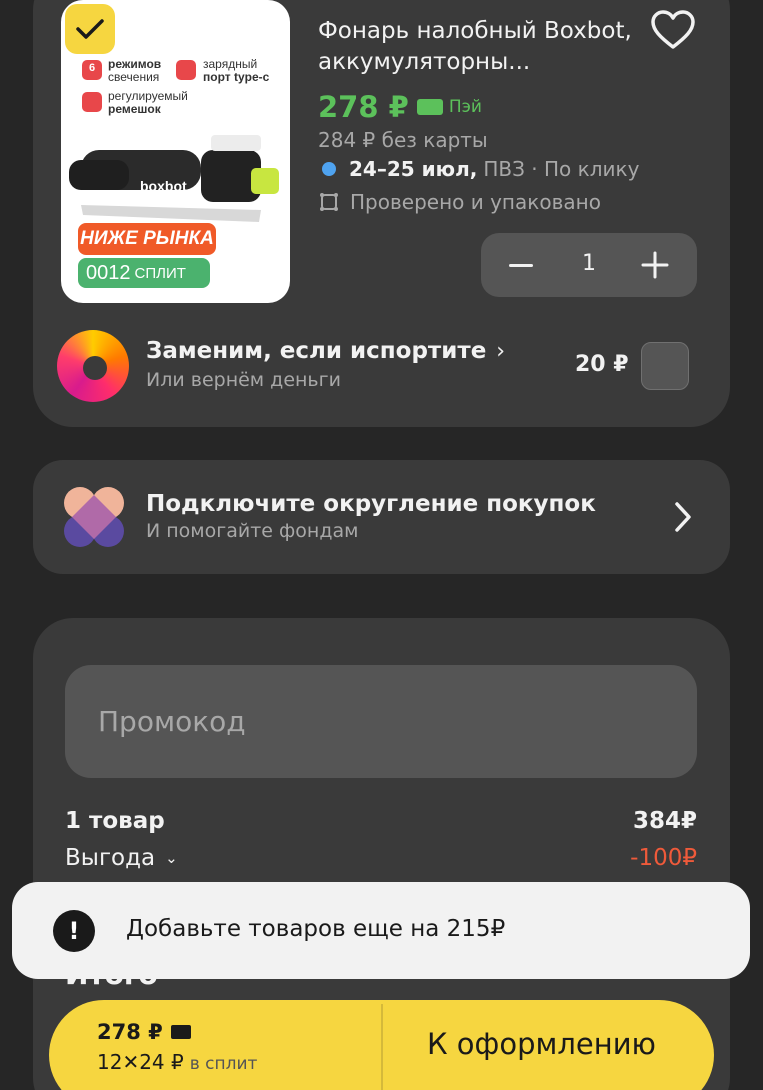  Describe the element at coordinates (561, 169) in the screenshot. I see `delivery-method: ПВЗ · По клику` at that location.